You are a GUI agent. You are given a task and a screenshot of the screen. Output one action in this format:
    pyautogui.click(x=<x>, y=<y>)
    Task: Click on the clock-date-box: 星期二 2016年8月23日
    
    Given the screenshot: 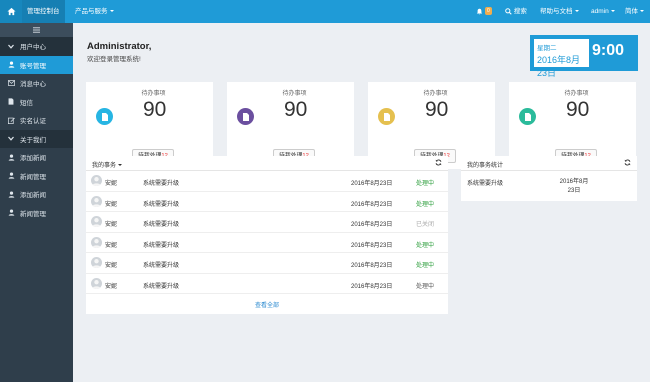 What is the action you would take?
    pyautogui.click(x=561, y=58)
    